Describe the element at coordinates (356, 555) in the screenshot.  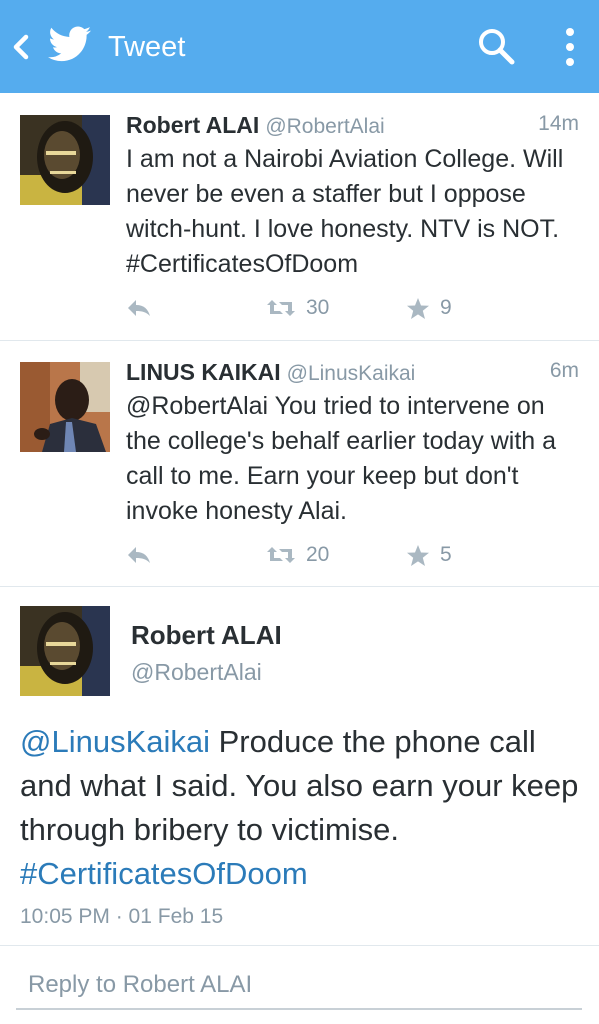
I see `tweet-actions: 20 5` at that location.